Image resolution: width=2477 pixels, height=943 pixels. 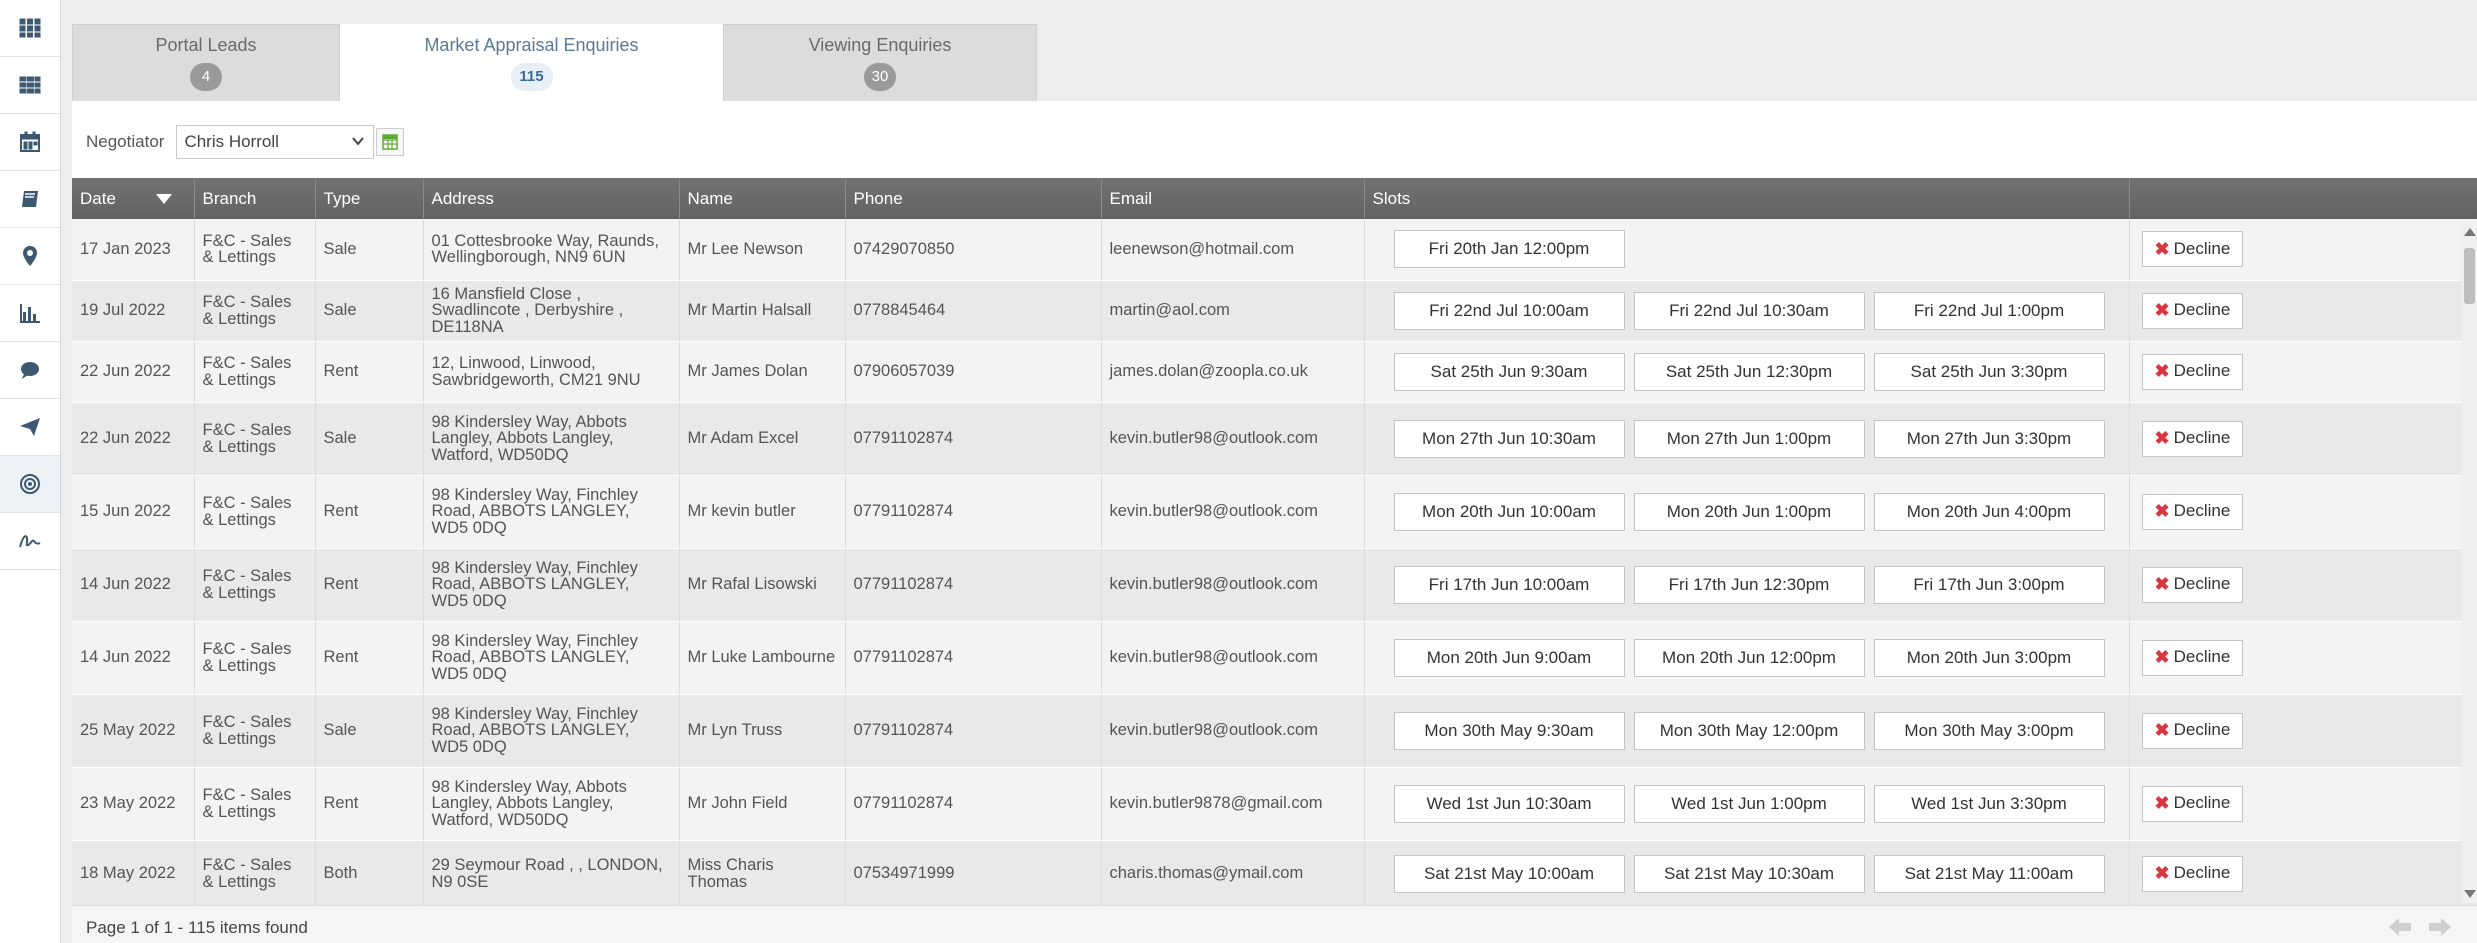 What do you see at coordinates (1233, 874) in the screenshot?
I see `cell-email: charis.thomas@ymail.com` at bounding box center [1233, 874].